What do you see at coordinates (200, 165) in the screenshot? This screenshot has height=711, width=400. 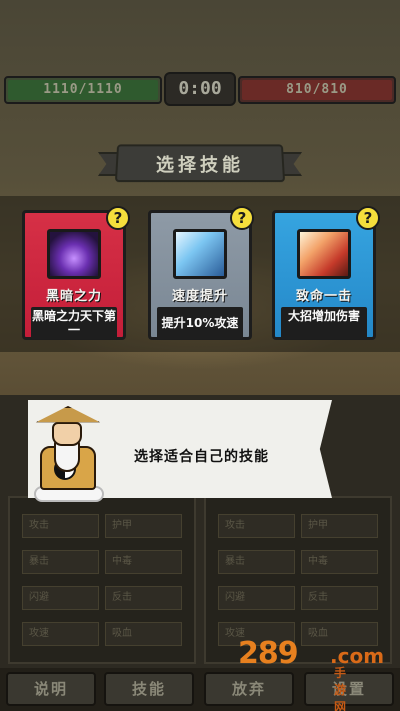 I see `banner-title: 选择技能` at bounding box center [200, 165].